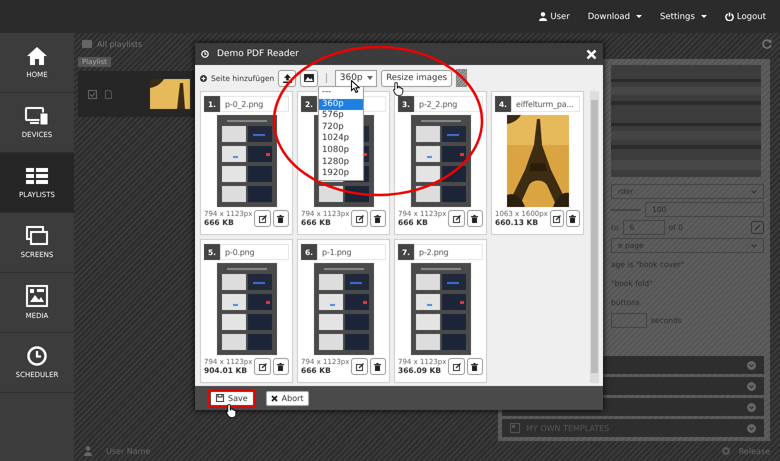  Describe the element at coordinates (683, 17) in the screenshot. I see `nav-link: Settings` at that location.